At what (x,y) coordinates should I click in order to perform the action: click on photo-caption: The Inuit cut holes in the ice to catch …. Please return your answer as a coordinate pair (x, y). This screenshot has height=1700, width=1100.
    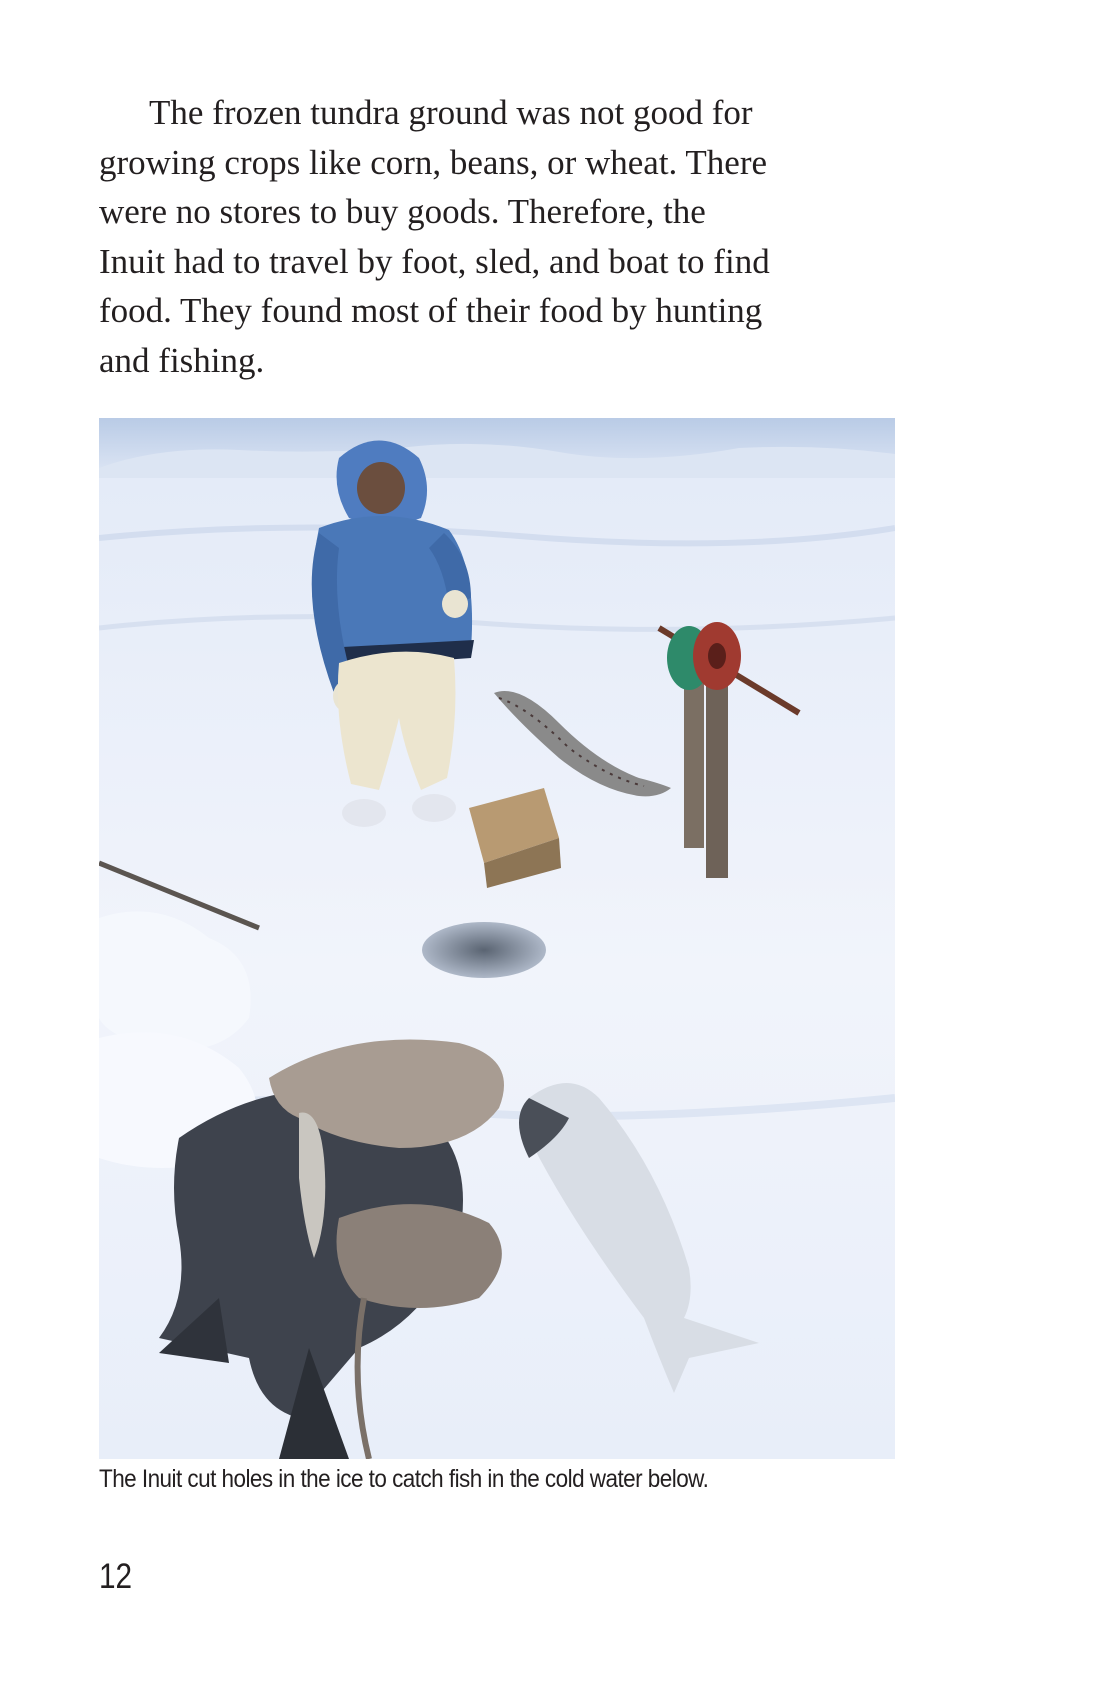
    Looking at the image, I should click on (404, 1479).